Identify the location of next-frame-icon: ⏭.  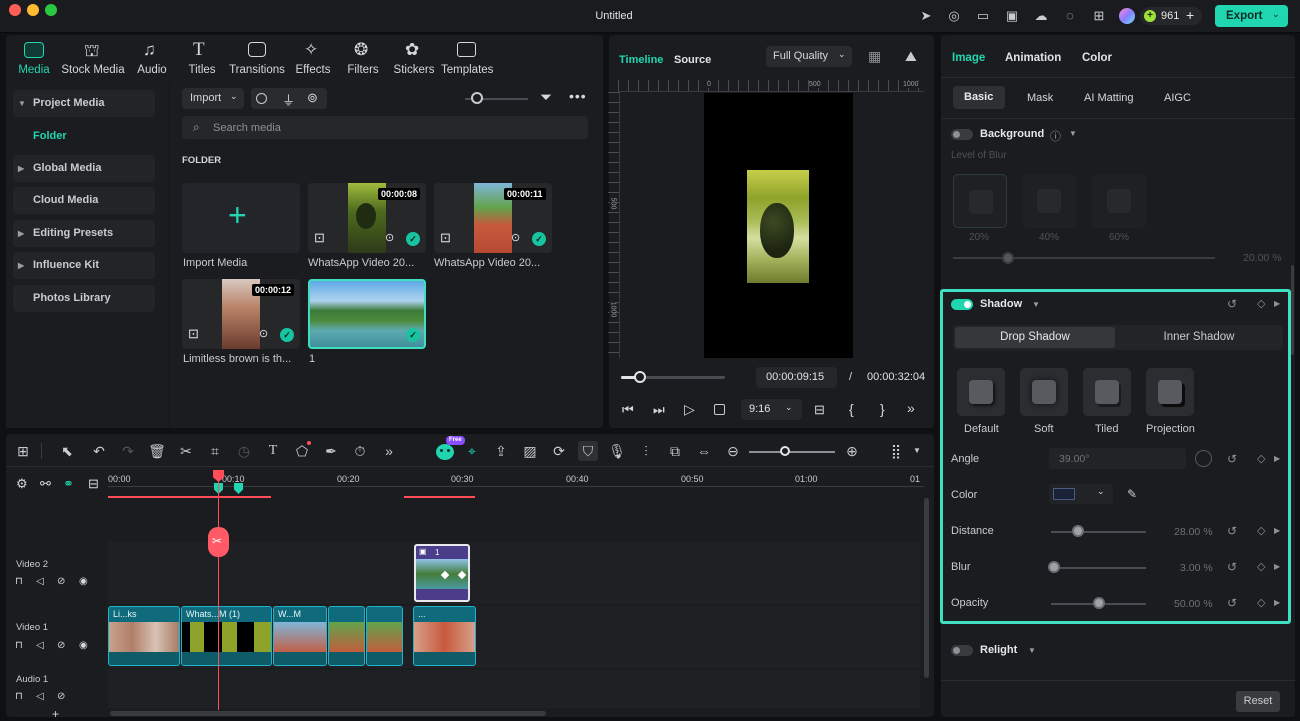
(659, 410).